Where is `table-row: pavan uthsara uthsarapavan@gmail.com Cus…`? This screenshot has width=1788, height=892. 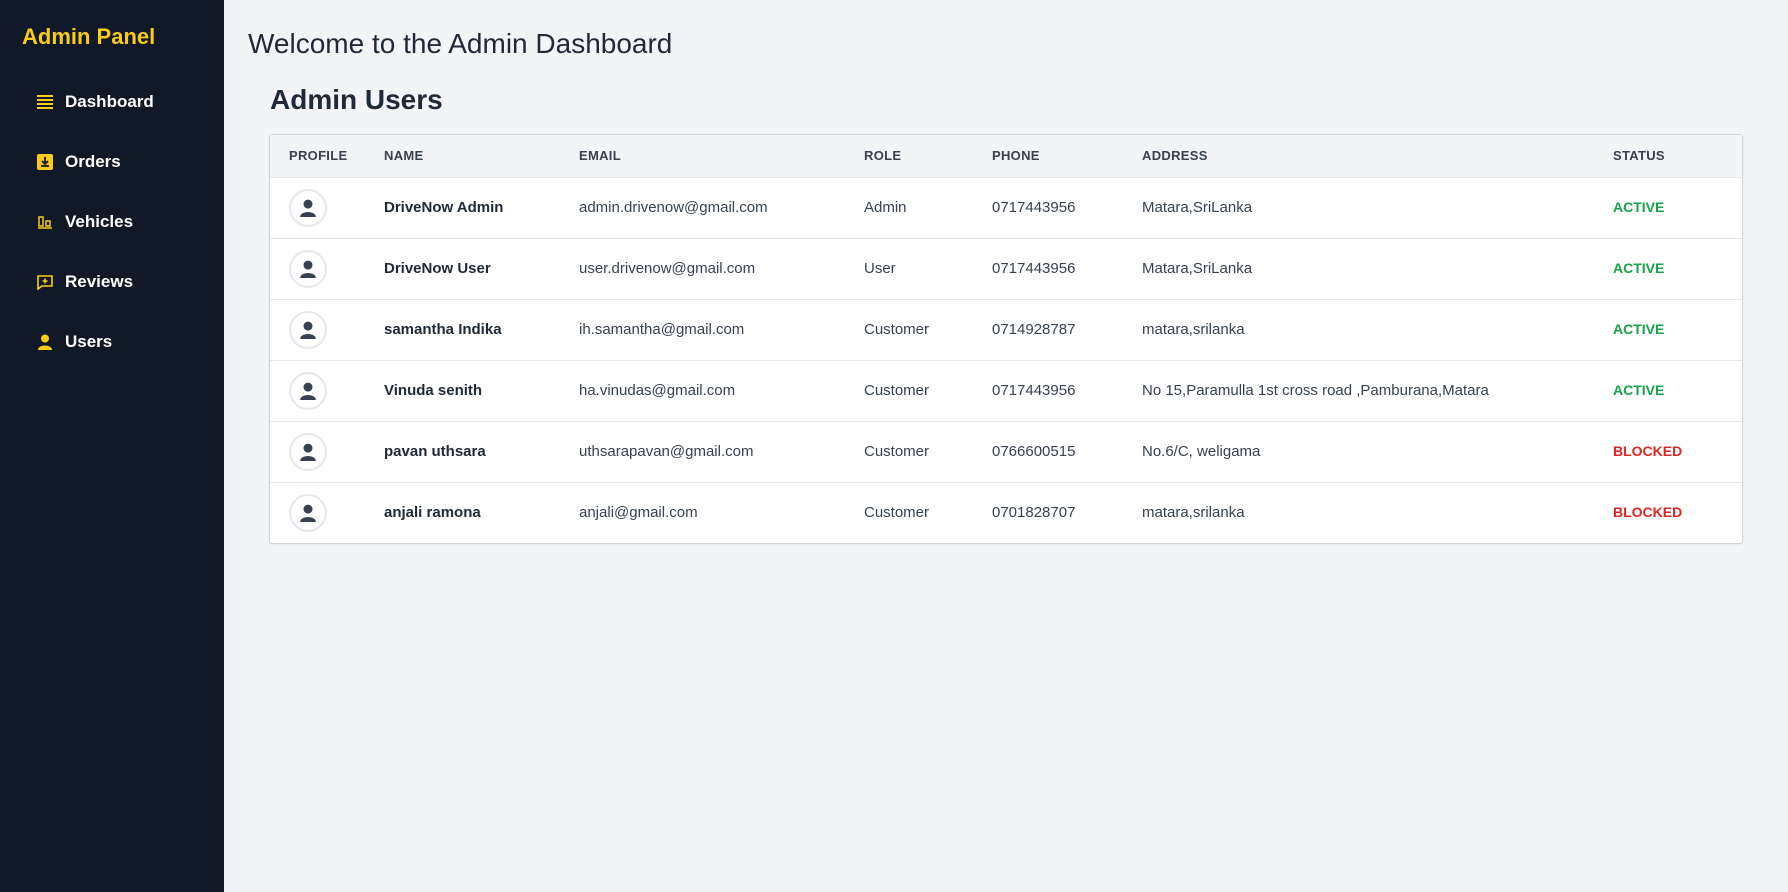
table-row: pavan uthsara uthsarapavan@gmail.com Cus… is located at coordinates (1006, 451).